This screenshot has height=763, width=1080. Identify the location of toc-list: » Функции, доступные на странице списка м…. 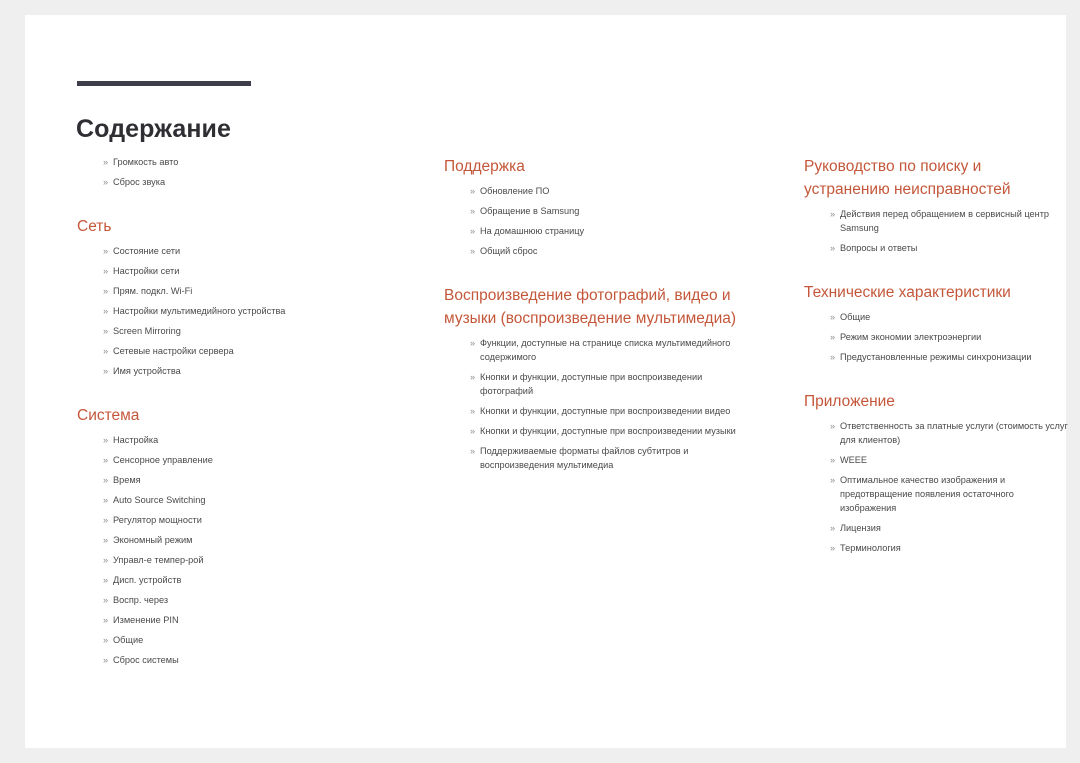
(599, 404).